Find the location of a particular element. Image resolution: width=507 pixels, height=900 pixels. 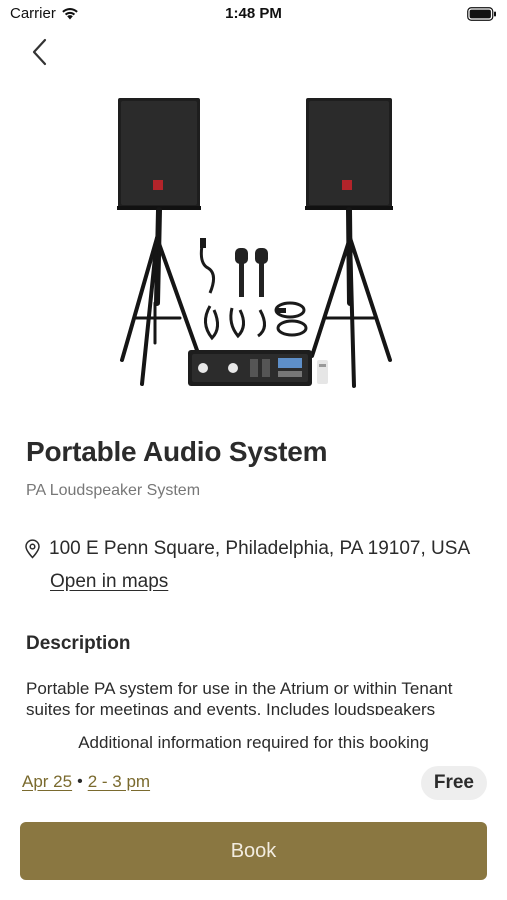

chevron-left-icon is located at coordinates (39, 52).